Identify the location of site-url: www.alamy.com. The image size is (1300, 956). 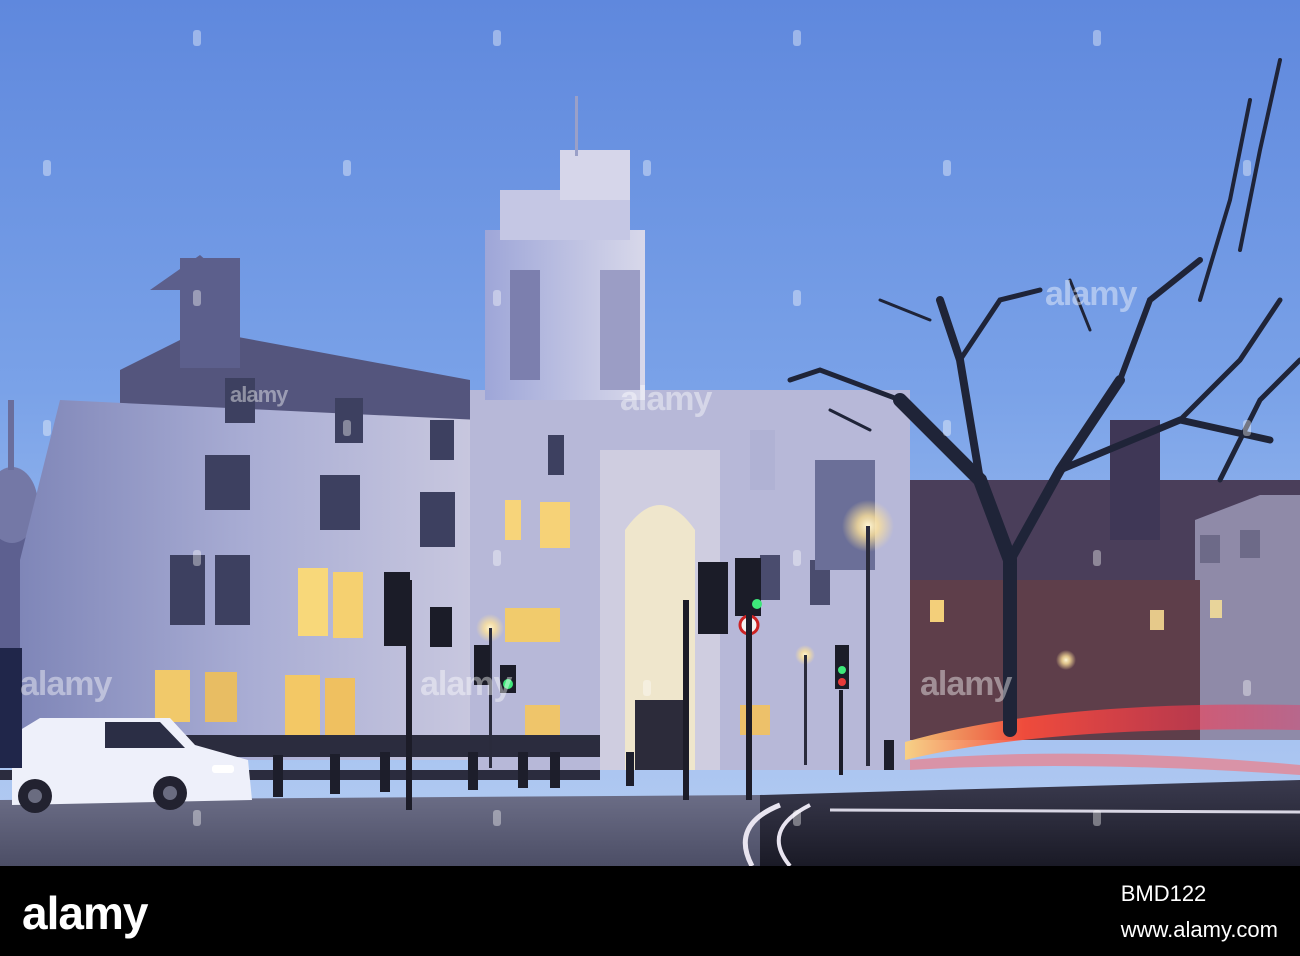
(1199, 929).